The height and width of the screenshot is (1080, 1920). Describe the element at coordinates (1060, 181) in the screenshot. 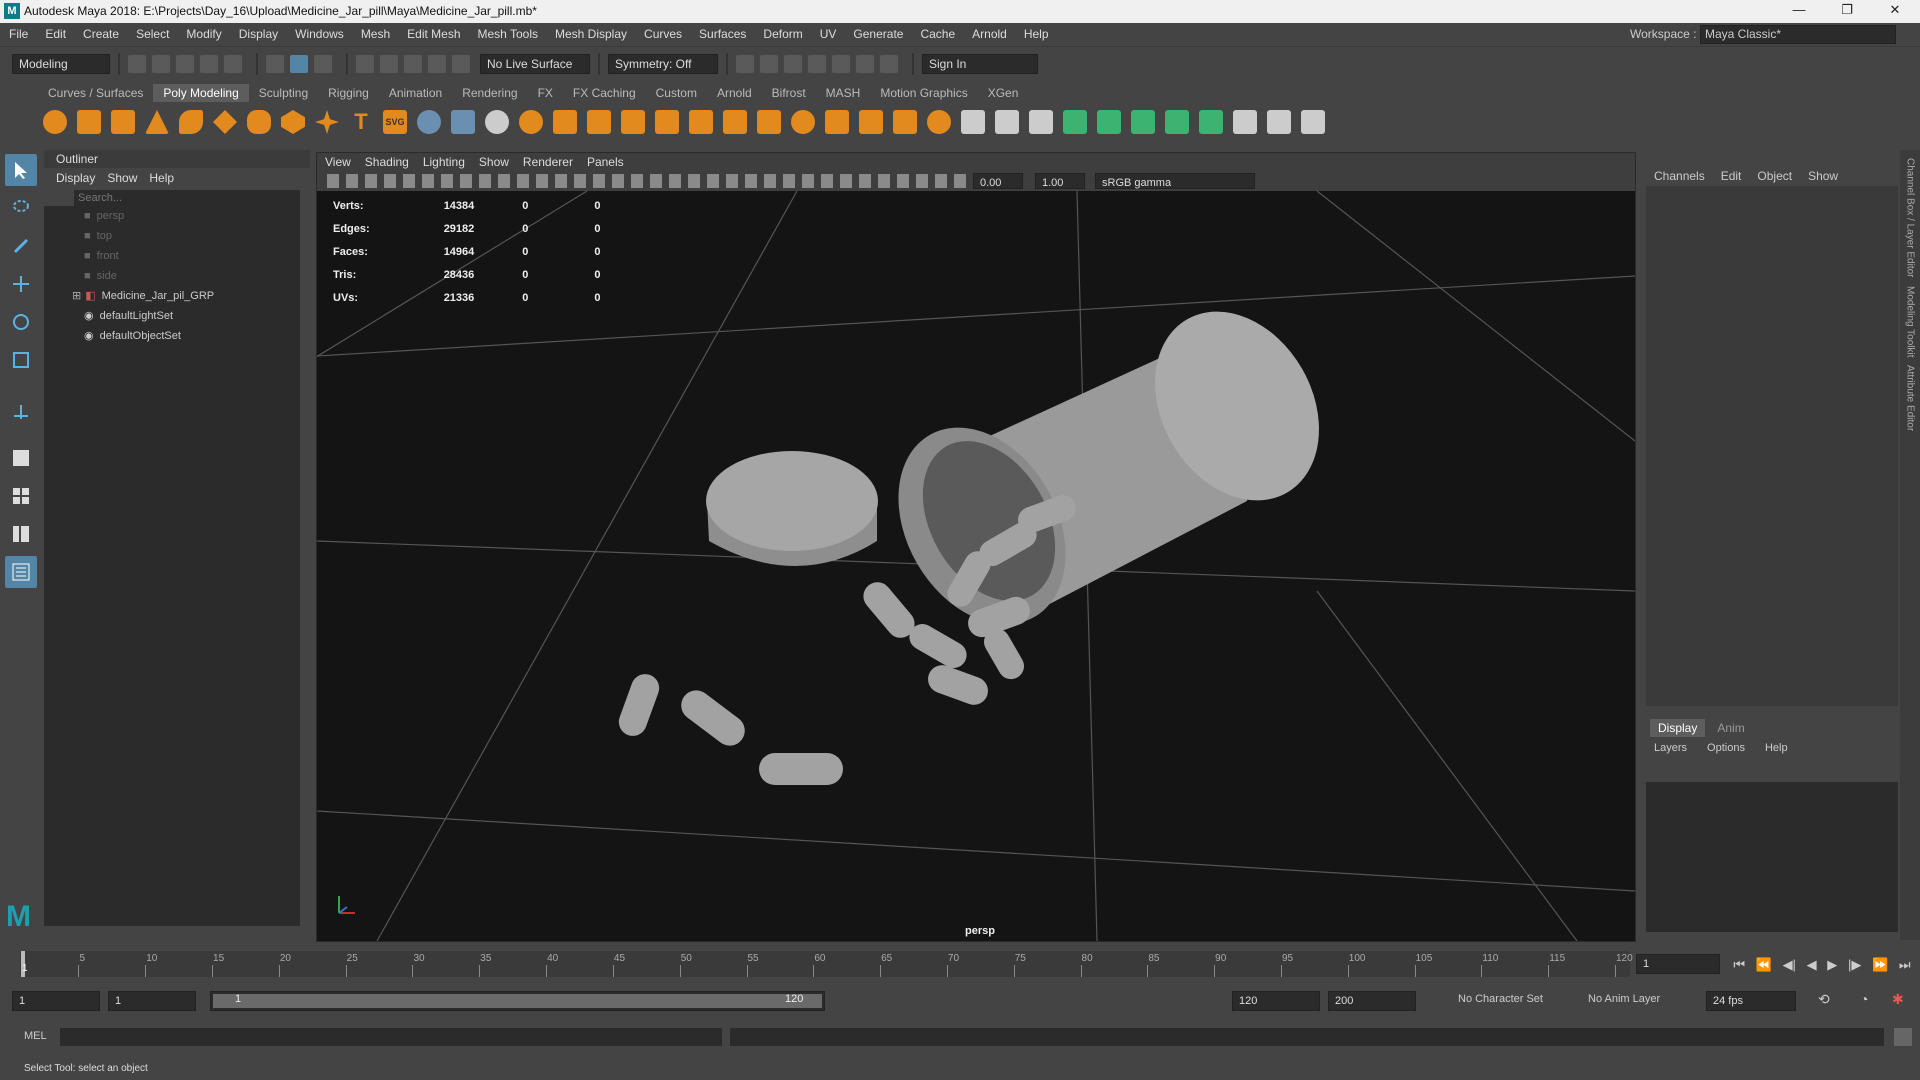

I see `gamma-field: 1.00` at that location.